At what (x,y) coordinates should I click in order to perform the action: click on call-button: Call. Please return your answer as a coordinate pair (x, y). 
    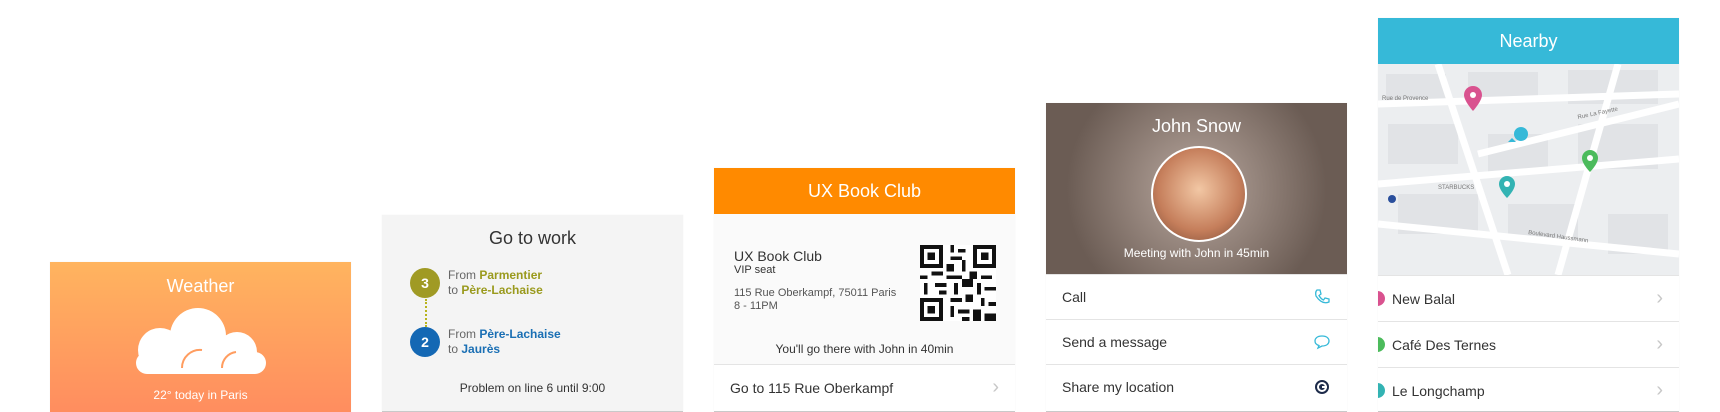
    Looking at the image, I should click on (1196, 296).